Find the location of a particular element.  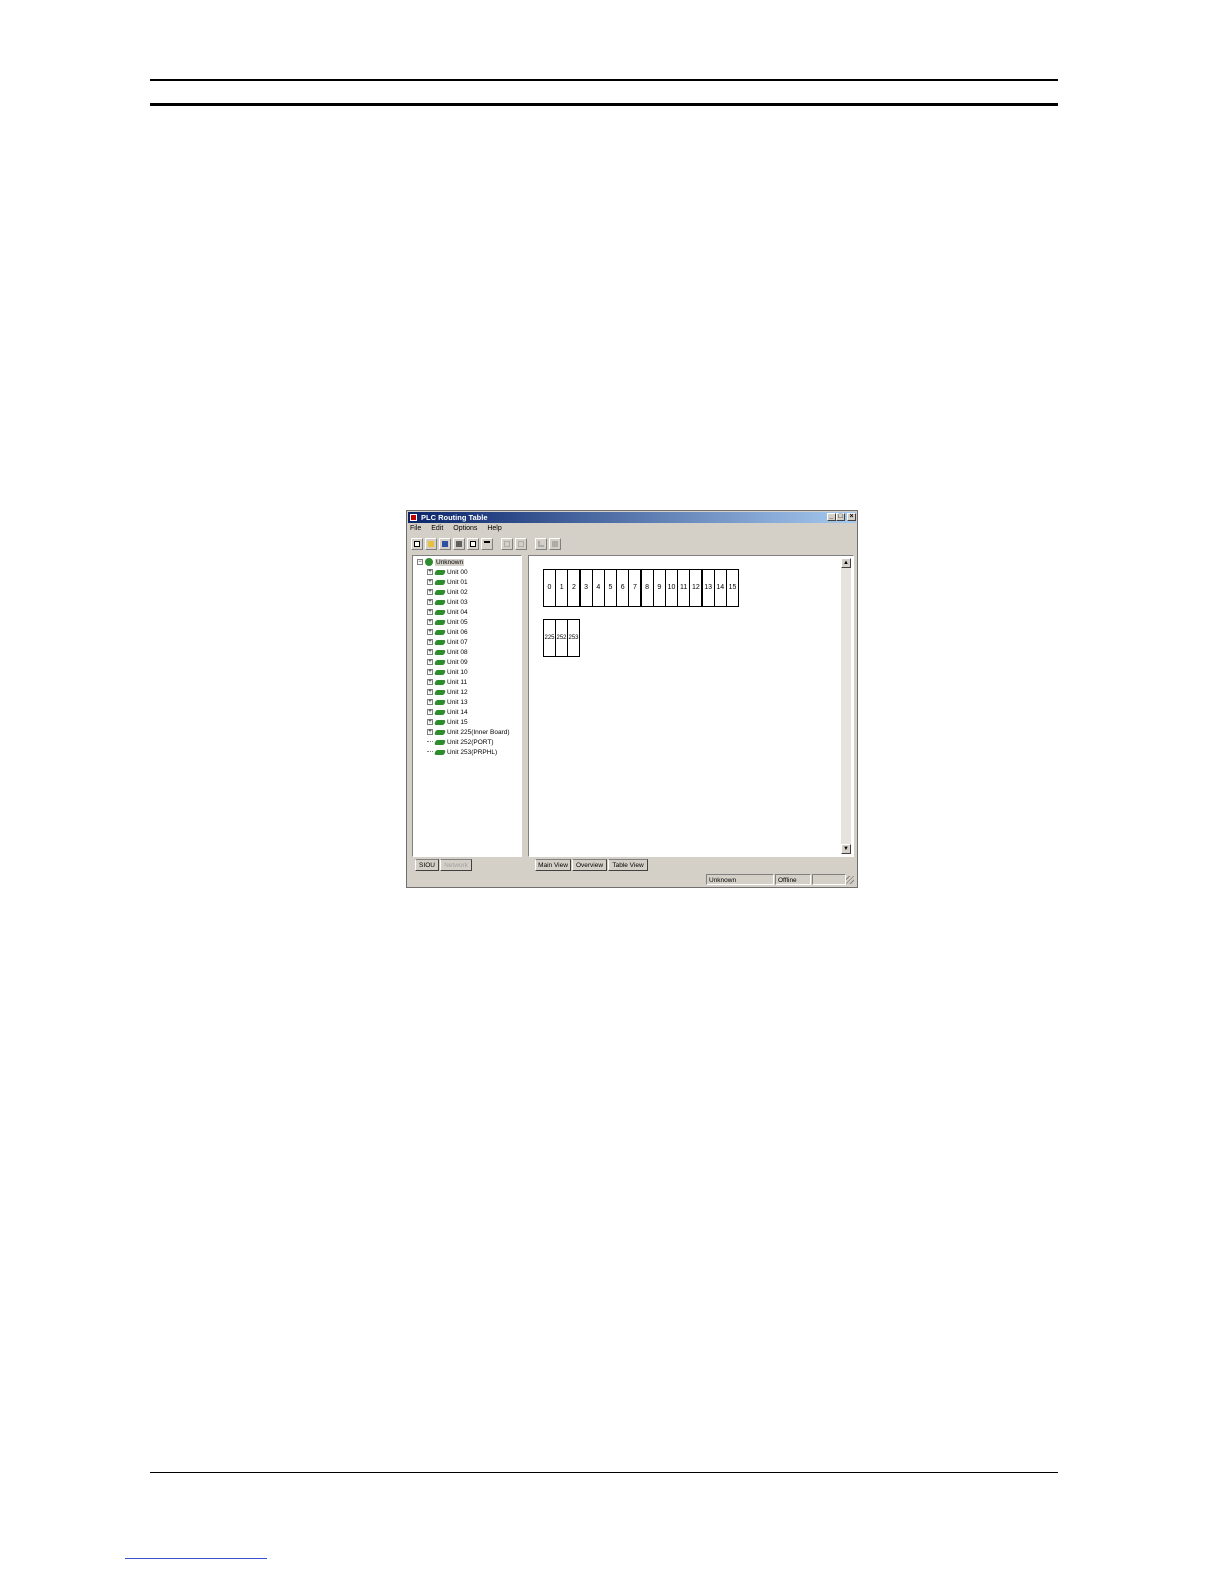

tab-network: Network is located at coordinates (456, 865).